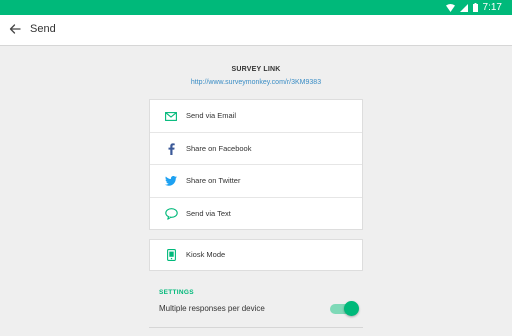 This screenshot has height=336, width=512. I want to click on app-bar: Send, so click(256, 30).